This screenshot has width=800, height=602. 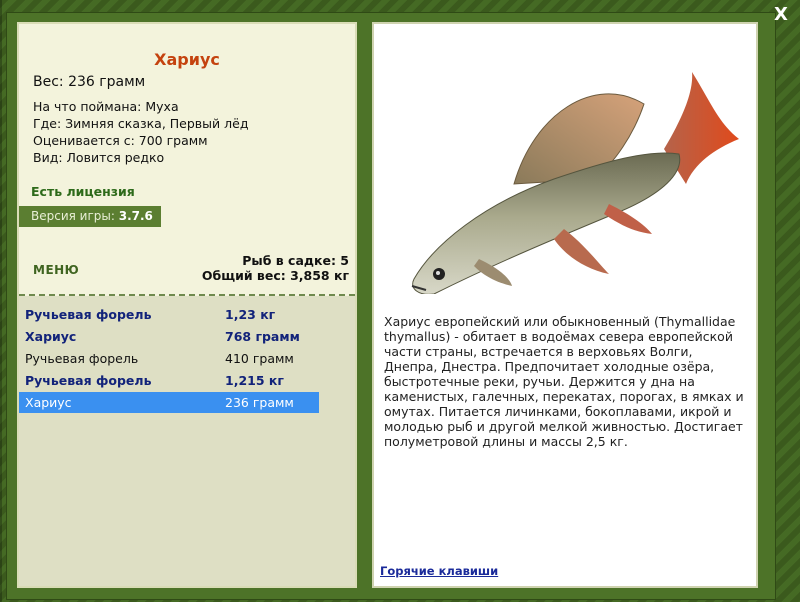 What do you see at coordinates (259, 402) in the screenshot?
I see `catch-weight: 236 грамм` at bounding box center [259, 402].